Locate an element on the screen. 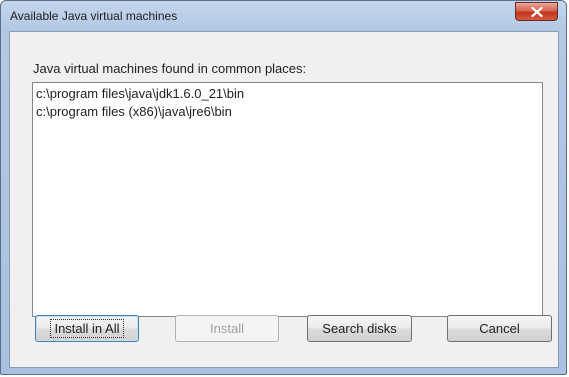 Image resolution: width=569 pixels, height=377 pixels. title-bar: Available Java virtual machines is located at coordinates (283, 16).